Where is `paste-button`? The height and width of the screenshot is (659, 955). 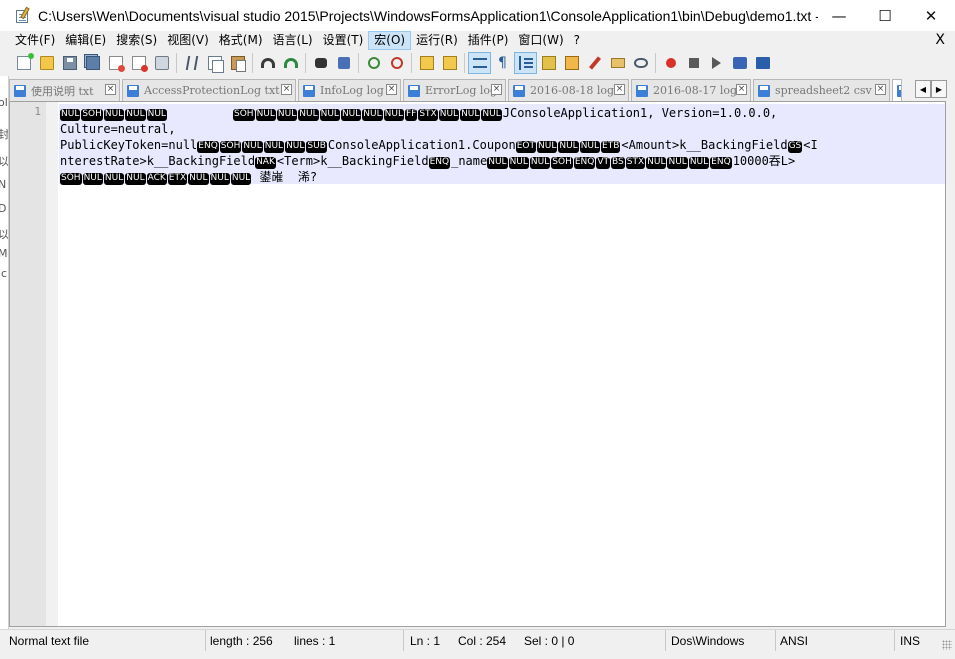
paste-button is located at coordinates (237, 63).